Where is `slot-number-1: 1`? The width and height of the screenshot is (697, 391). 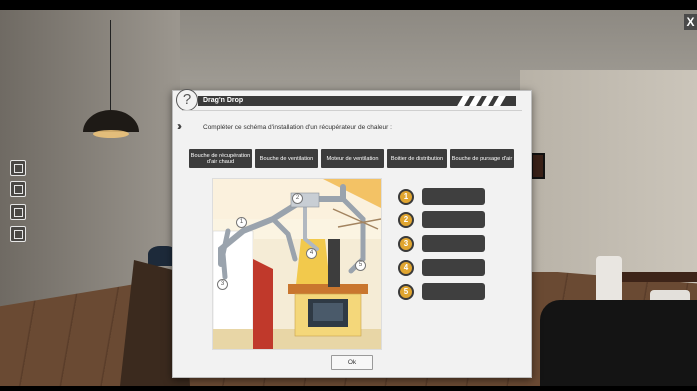
slot-number-1: 1 is located at coordinates (406, 197).